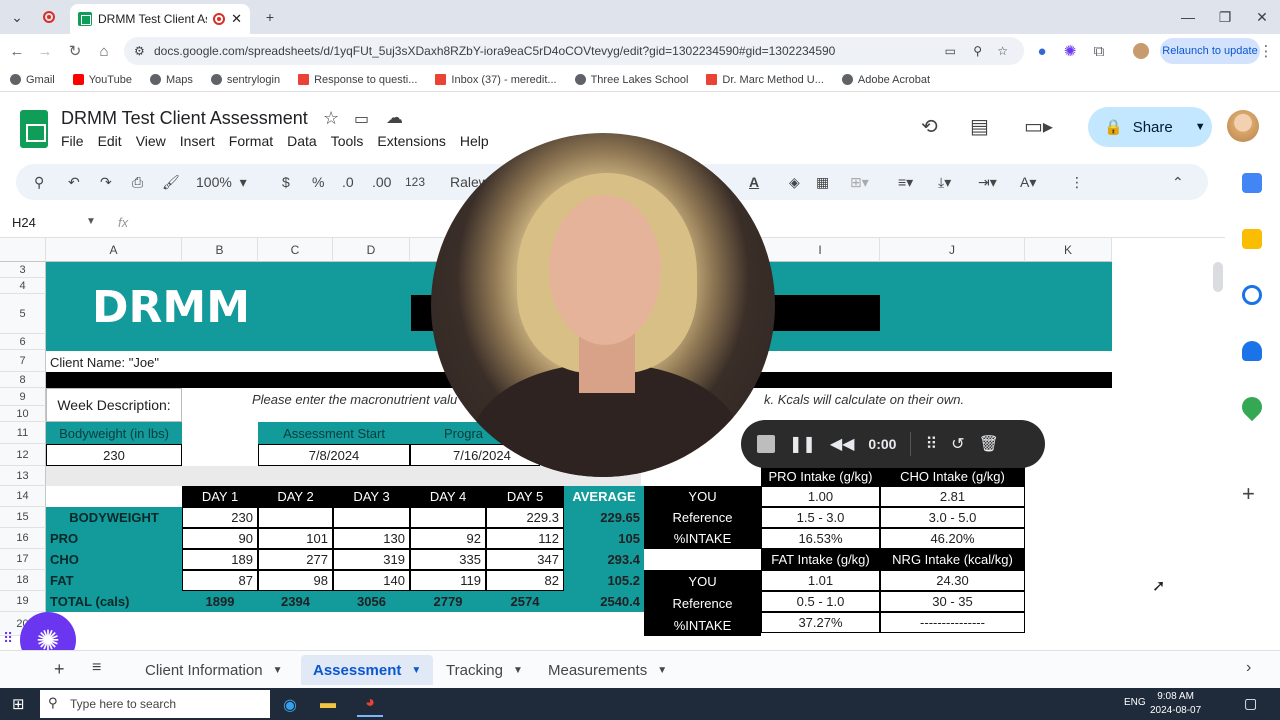 The image size is (1280, 720). Describe the element at coordinates (23, 433) in the screenshot. I see `row-header: 11` at that location.